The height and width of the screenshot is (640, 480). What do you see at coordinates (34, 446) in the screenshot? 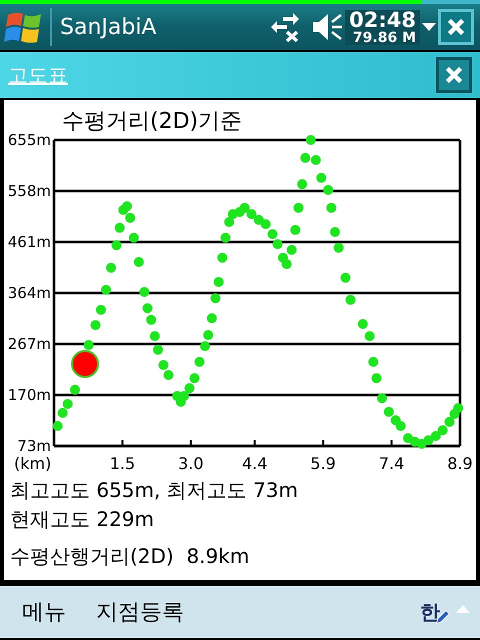
I see `axis-label: 73m` at bounding box center [34, 446].